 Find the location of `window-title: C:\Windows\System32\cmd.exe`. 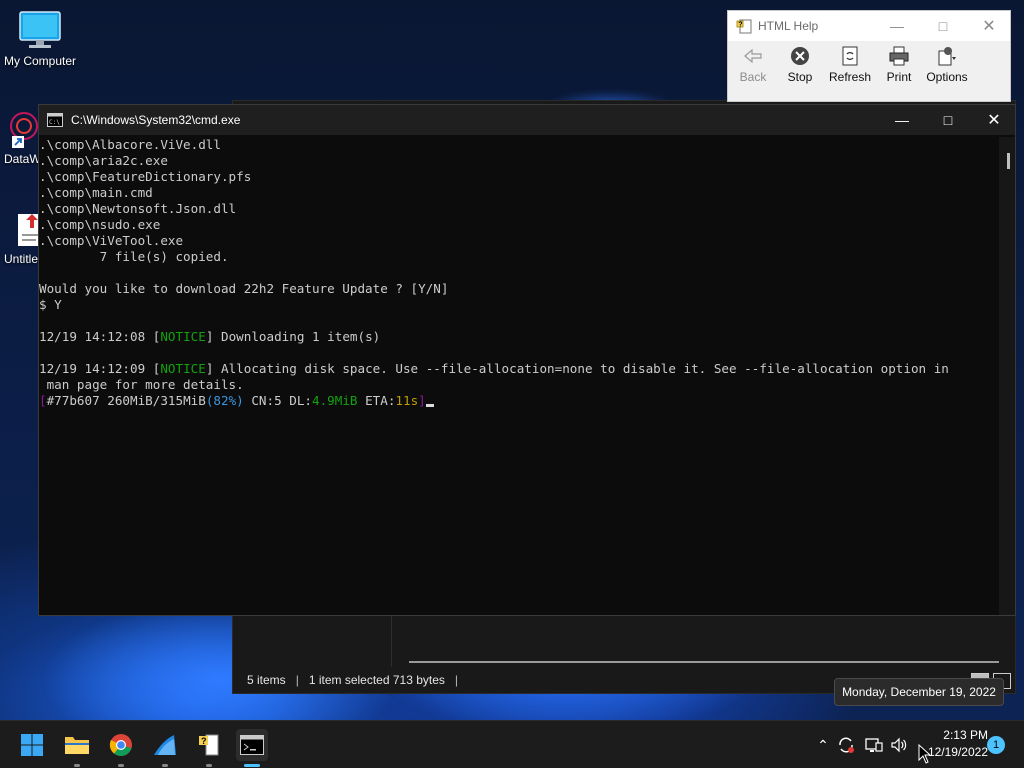

window-title: C:\Windows\System32\cmd.exe is located at coordinates (156, 120).